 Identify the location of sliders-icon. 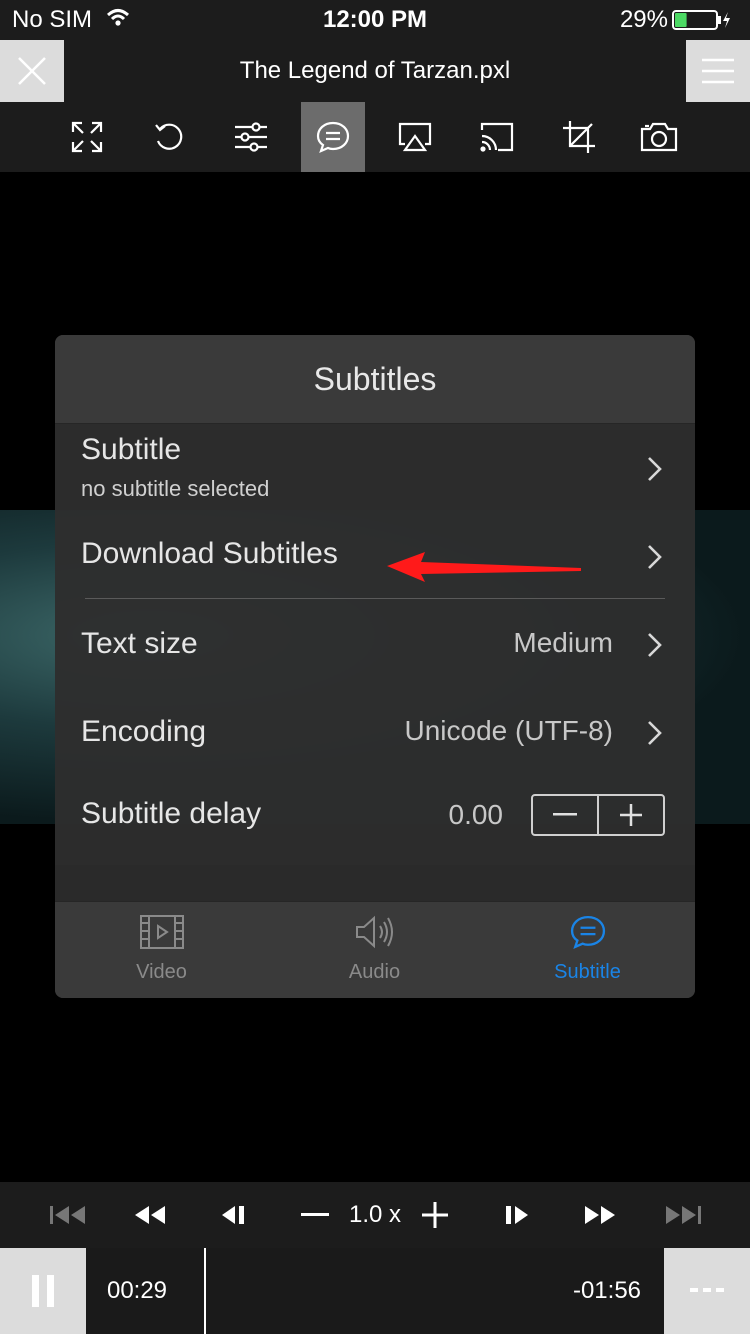
(251, 137).